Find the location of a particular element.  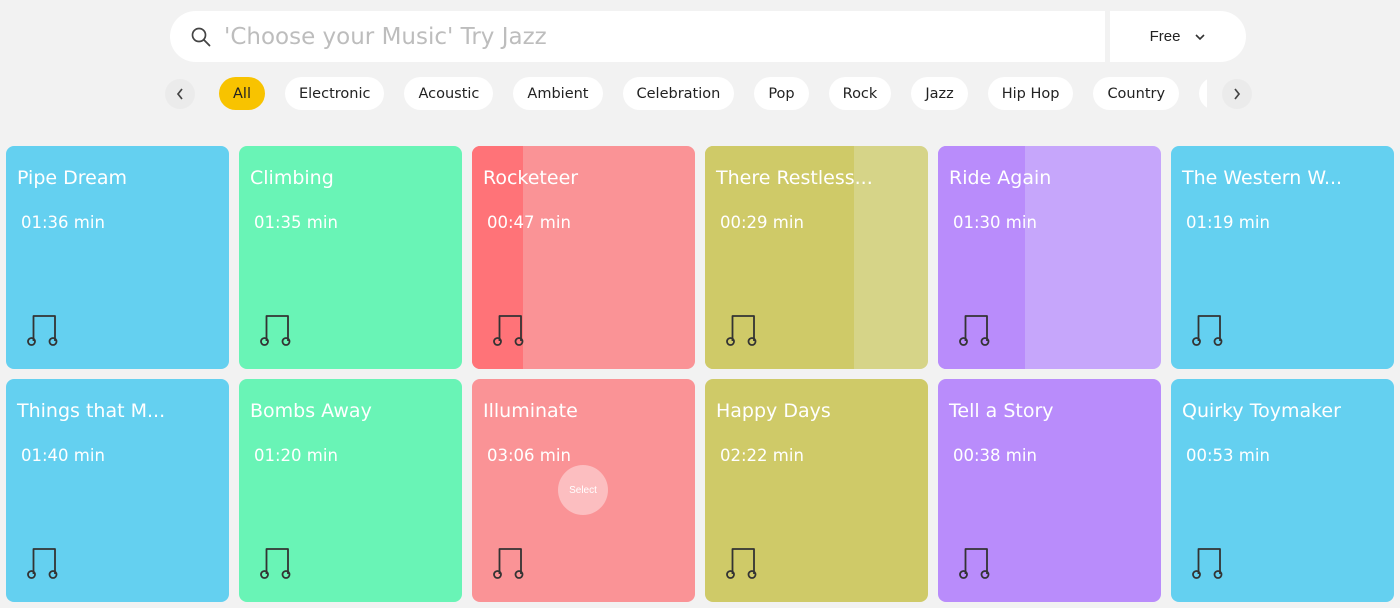

genre-scroll-right-button is located at coordinates (1237, 94).